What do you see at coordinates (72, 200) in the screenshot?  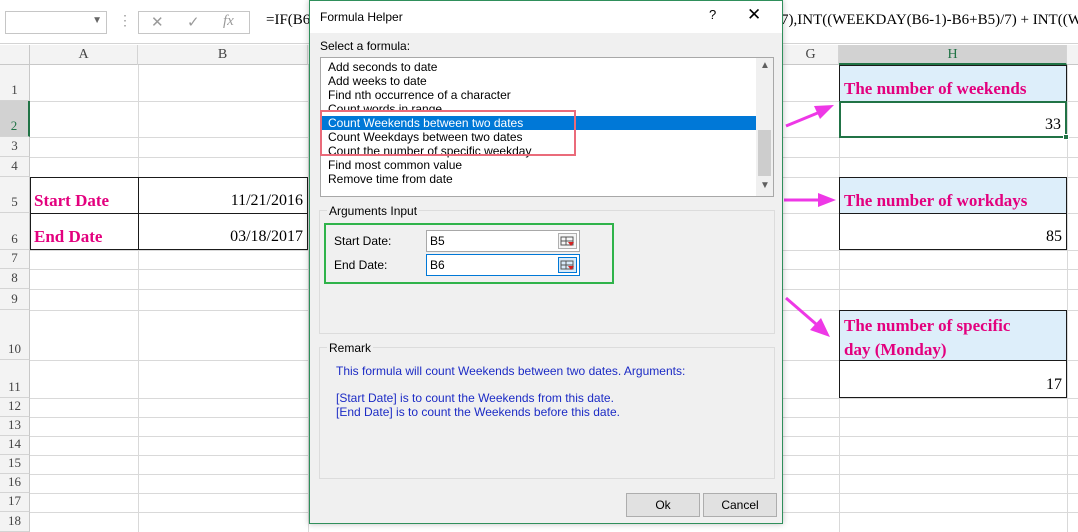 I see `start-date-label: Start Date` at bounding box center [72, 200].